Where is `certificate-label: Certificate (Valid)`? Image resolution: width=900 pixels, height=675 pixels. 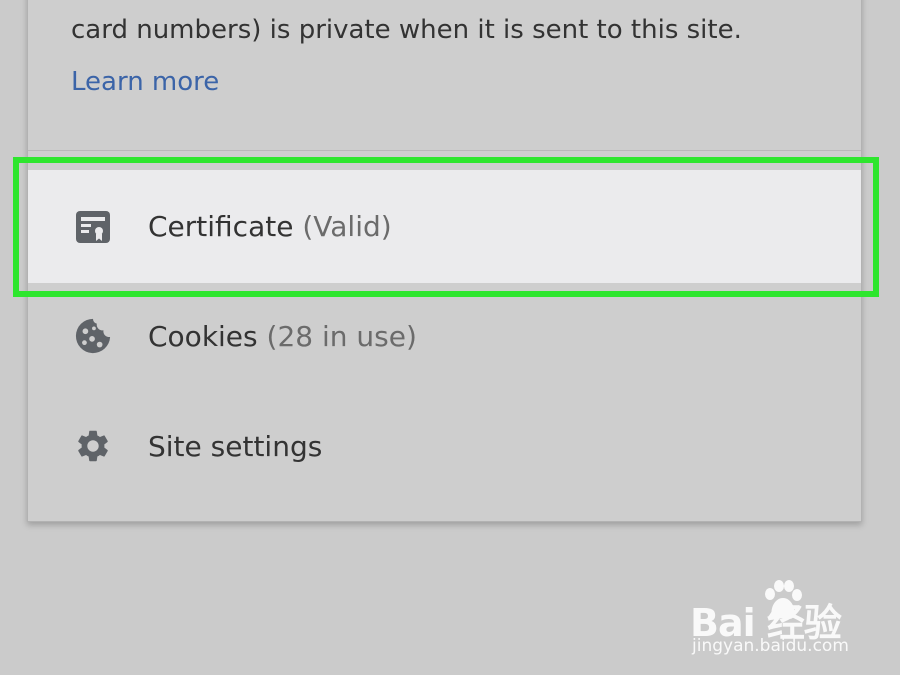 certificate-label: Certificate (Valid) is located at coordinates (270, 226).